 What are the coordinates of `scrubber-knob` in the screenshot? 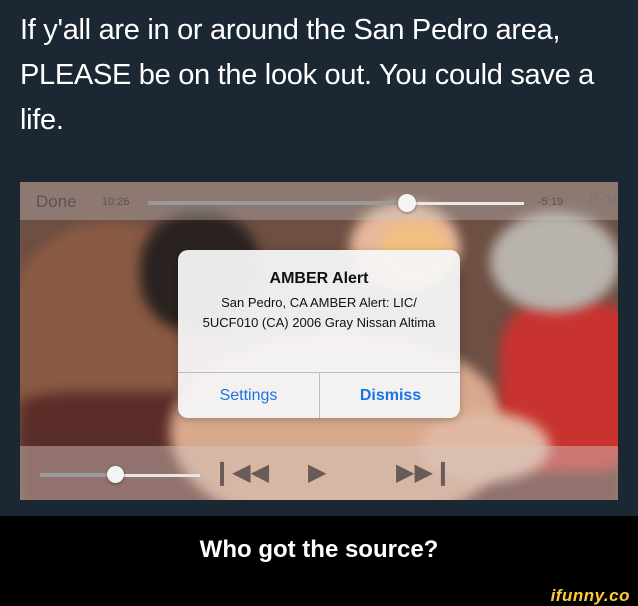 It's located at (407, 203).